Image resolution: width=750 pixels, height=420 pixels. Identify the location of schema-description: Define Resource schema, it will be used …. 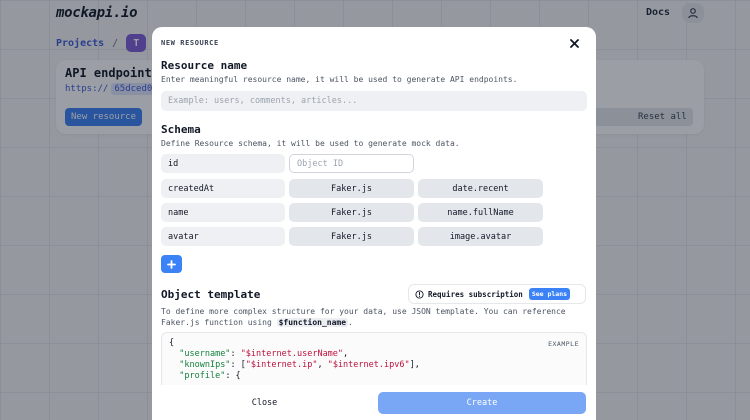
(310, 143).